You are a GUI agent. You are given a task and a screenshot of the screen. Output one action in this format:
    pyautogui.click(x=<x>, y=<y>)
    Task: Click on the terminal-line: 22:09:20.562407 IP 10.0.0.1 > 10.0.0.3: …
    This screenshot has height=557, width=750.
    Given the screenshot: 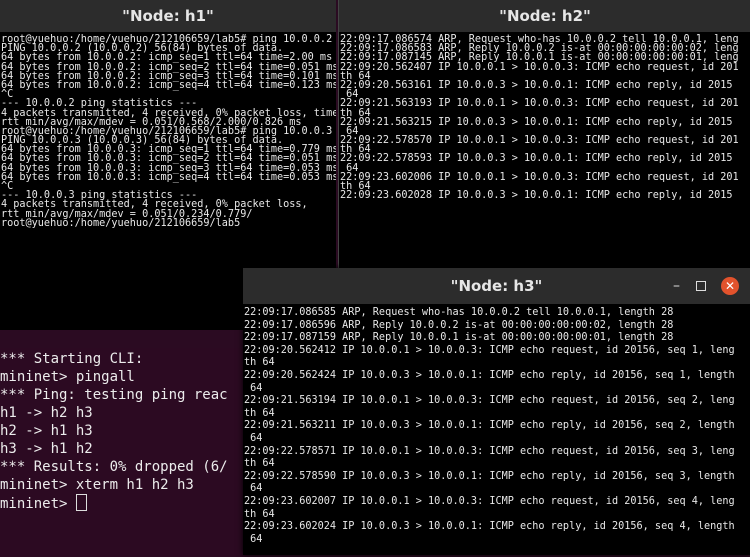 What is the action you would take?
    pyautogui.click(x=539, y=67)
    